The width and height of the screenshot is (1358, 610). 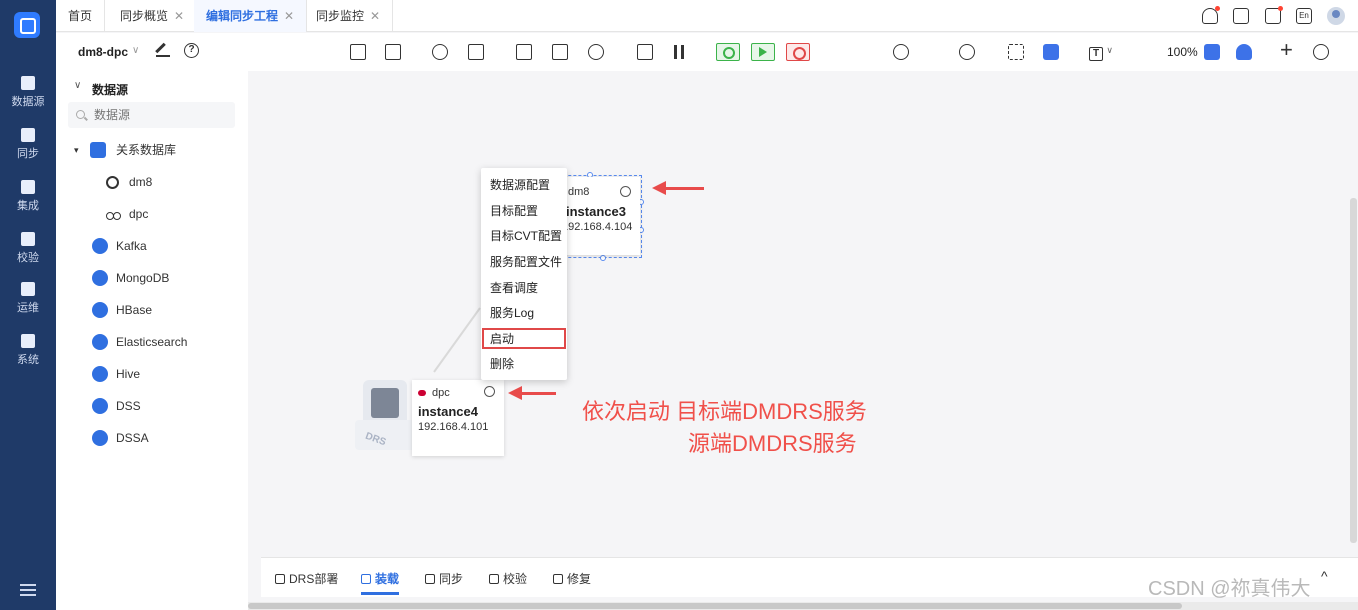 I want to click on edit-icon, so click(x=163, y=50).